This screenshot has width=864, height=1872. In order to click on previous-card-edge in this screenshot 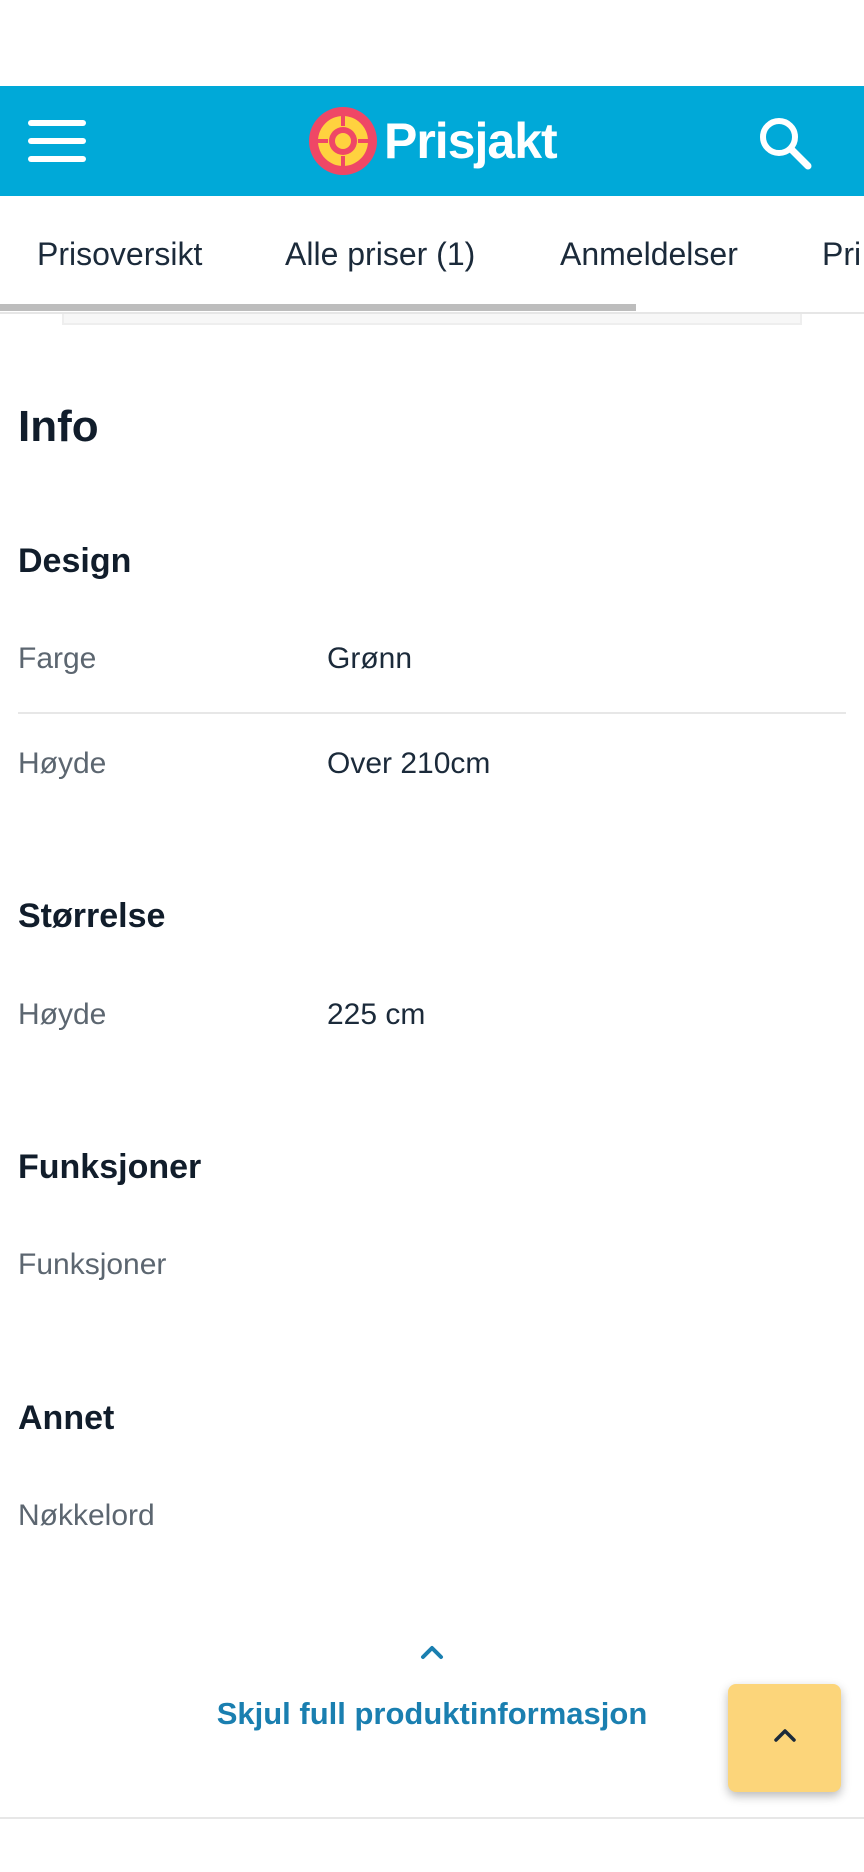, I will do `click(432, 319)`.